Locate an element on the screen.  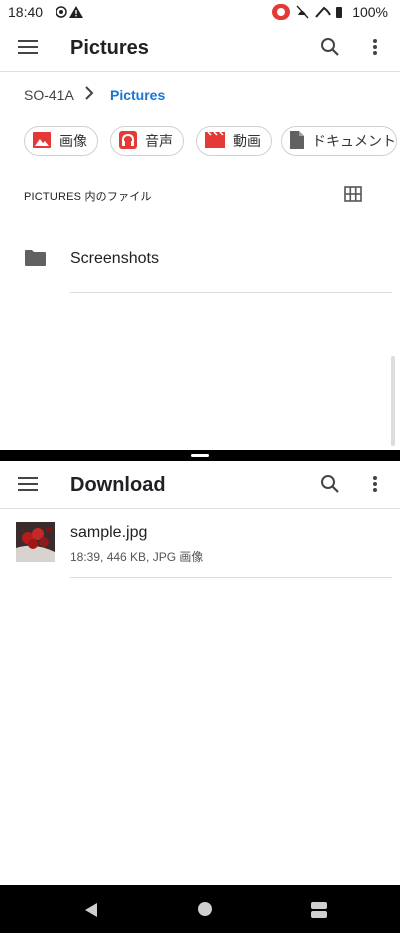
chip-images: 画像 is located at coordinates (61, 141).